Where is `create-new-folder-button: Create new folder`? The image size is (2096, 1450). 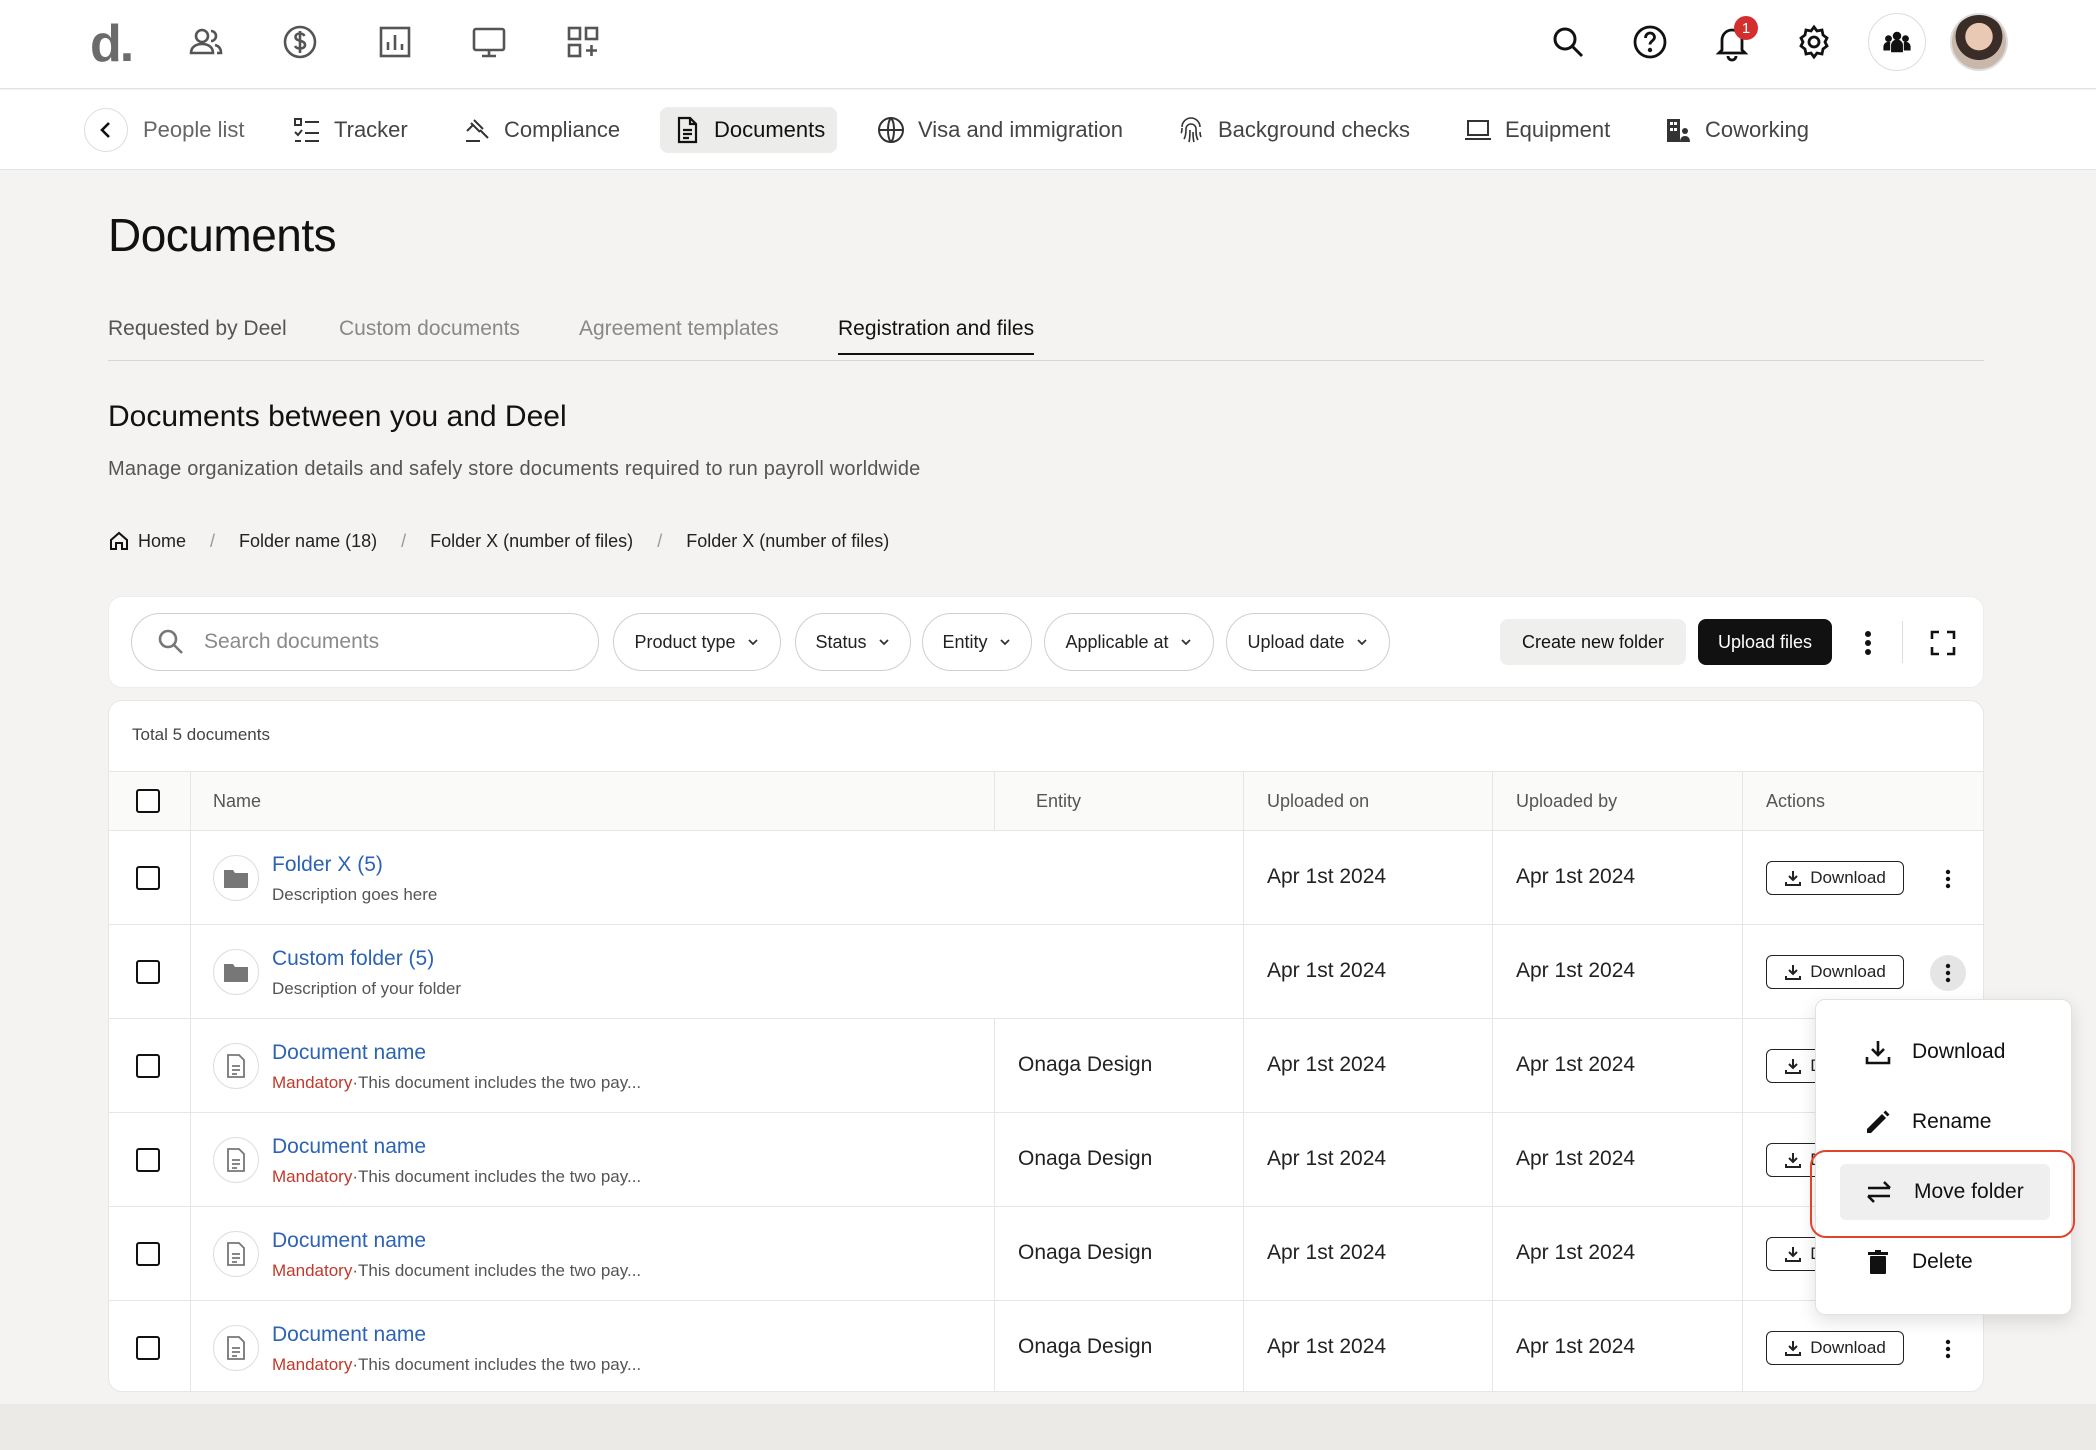 create-new-folder-button: Create new folder is located at coordinates (1593, 642).